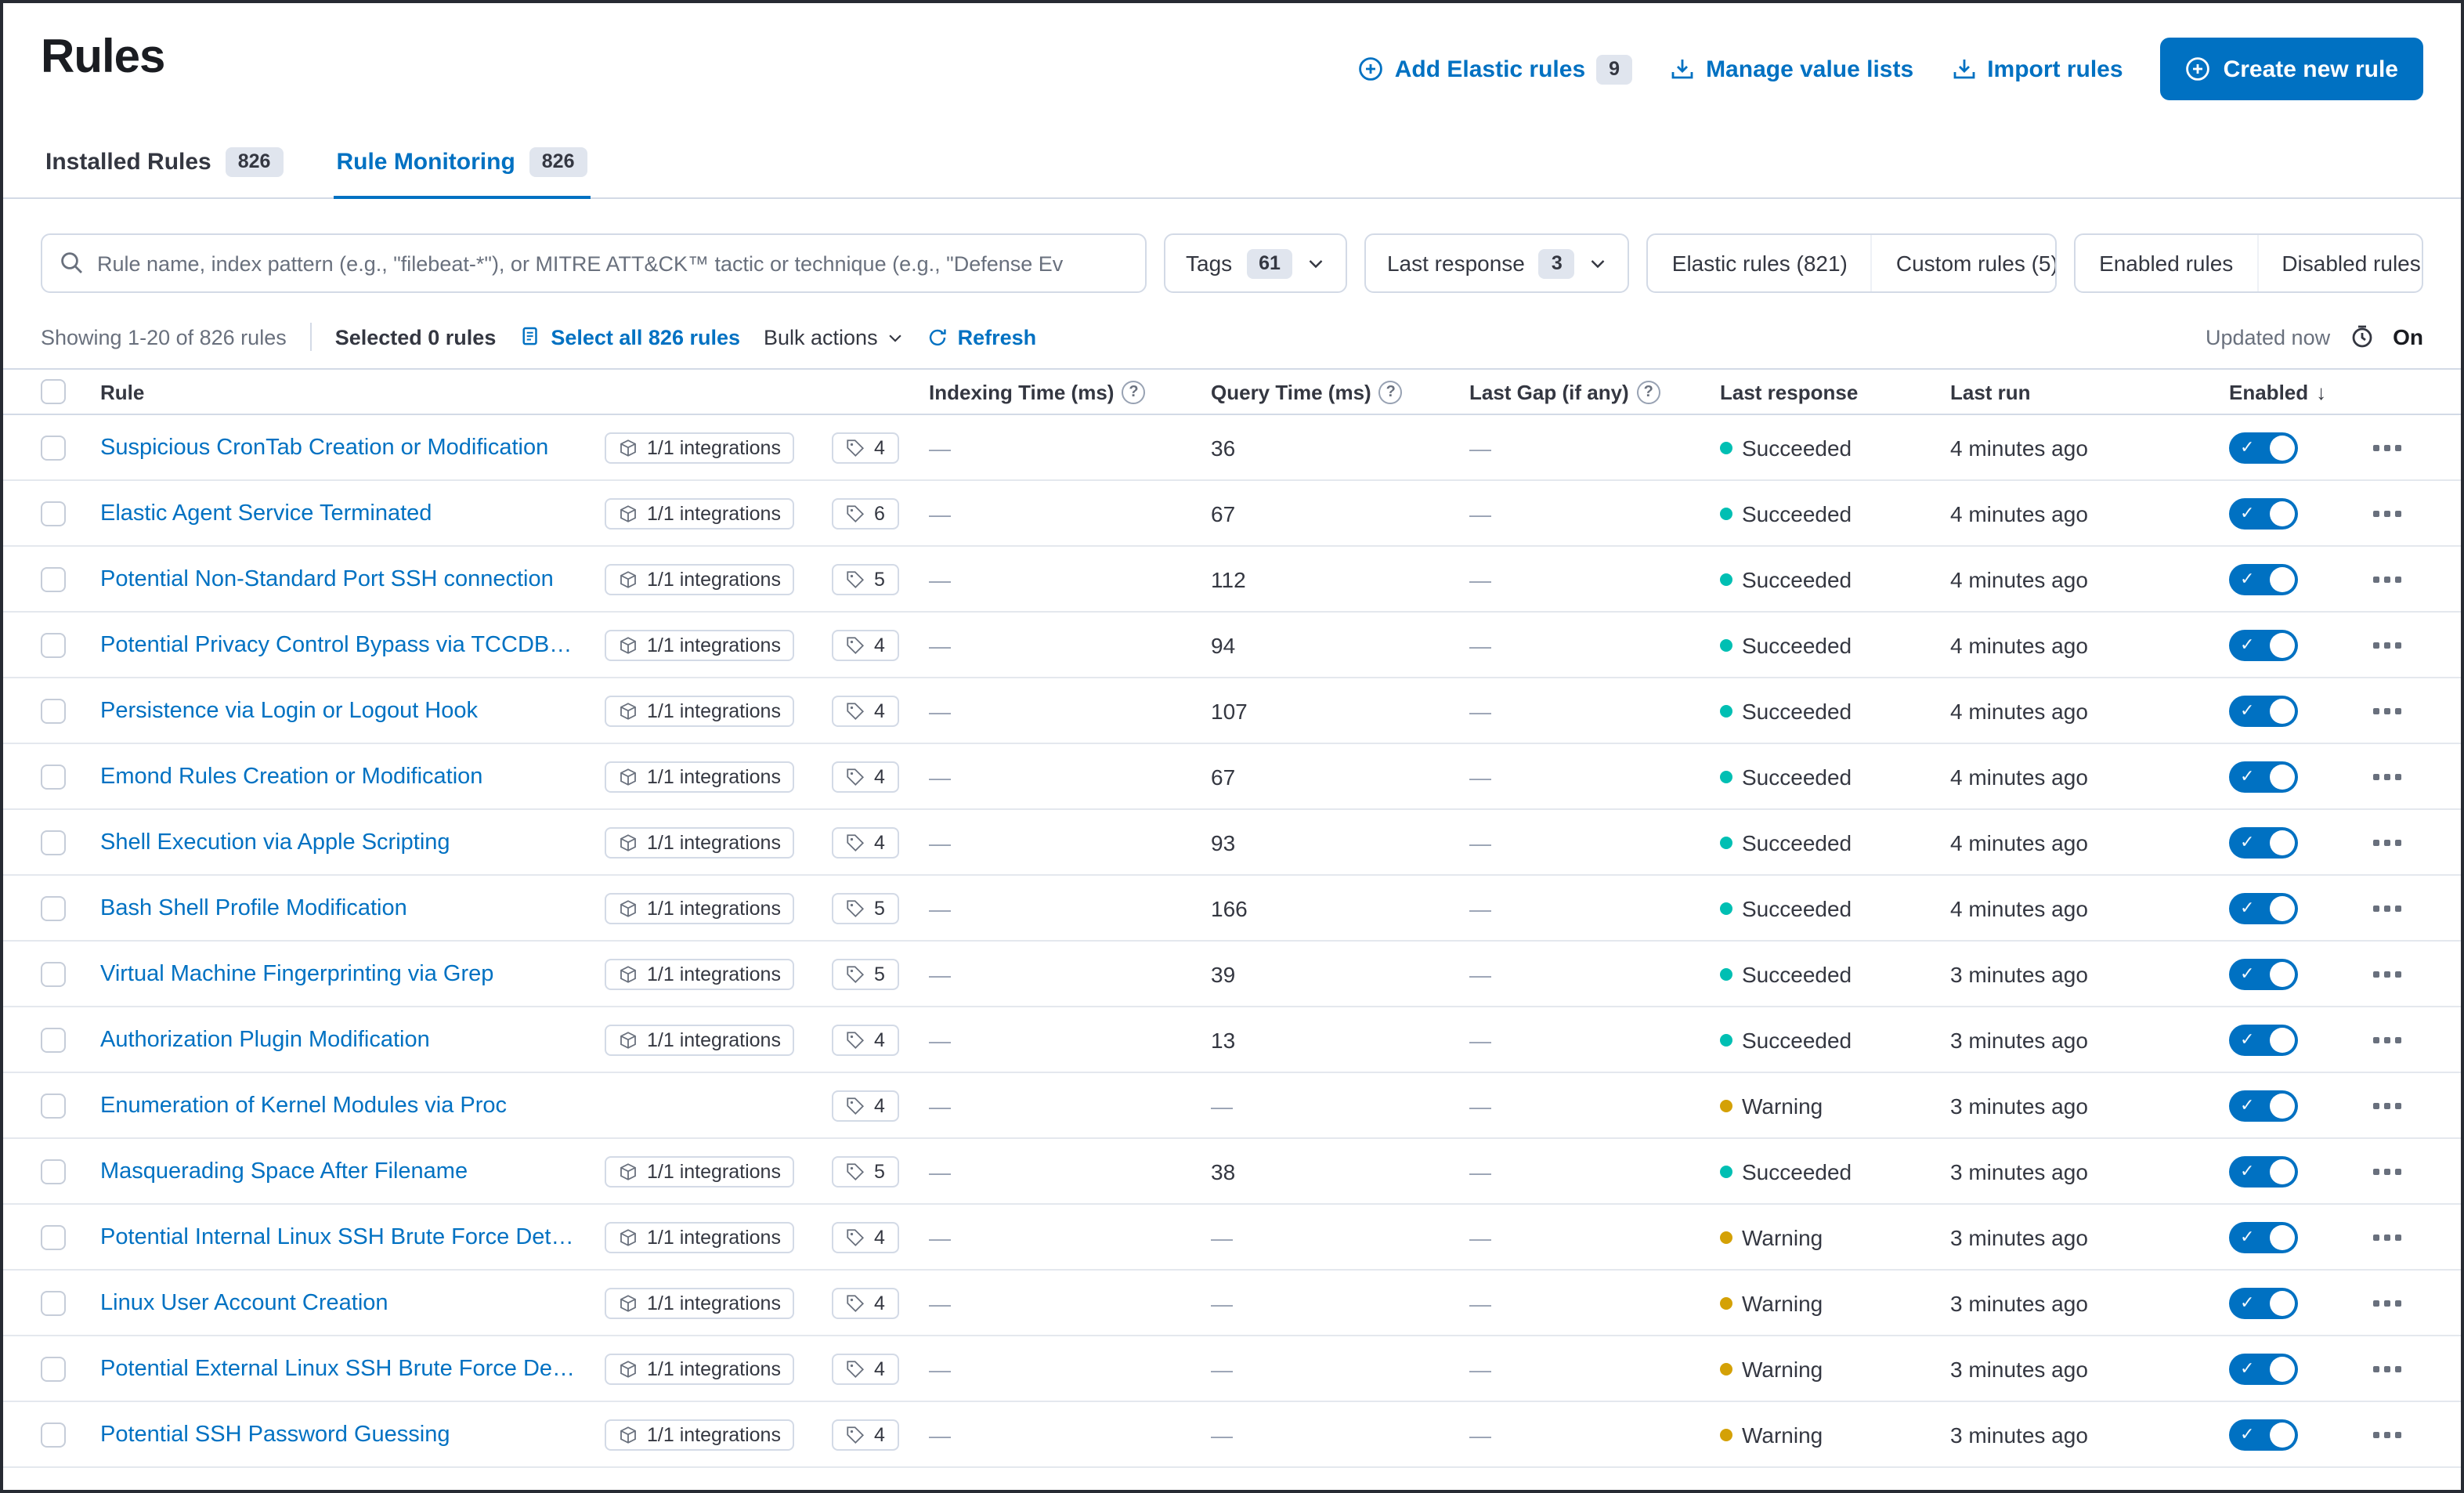 Image resolution: width=2464 pixels, height=1493 pixels. Describe the element at coordinates (2166, 263) in the screenshot. I see `enabled-rules-filter: Enabled rules` at that location.